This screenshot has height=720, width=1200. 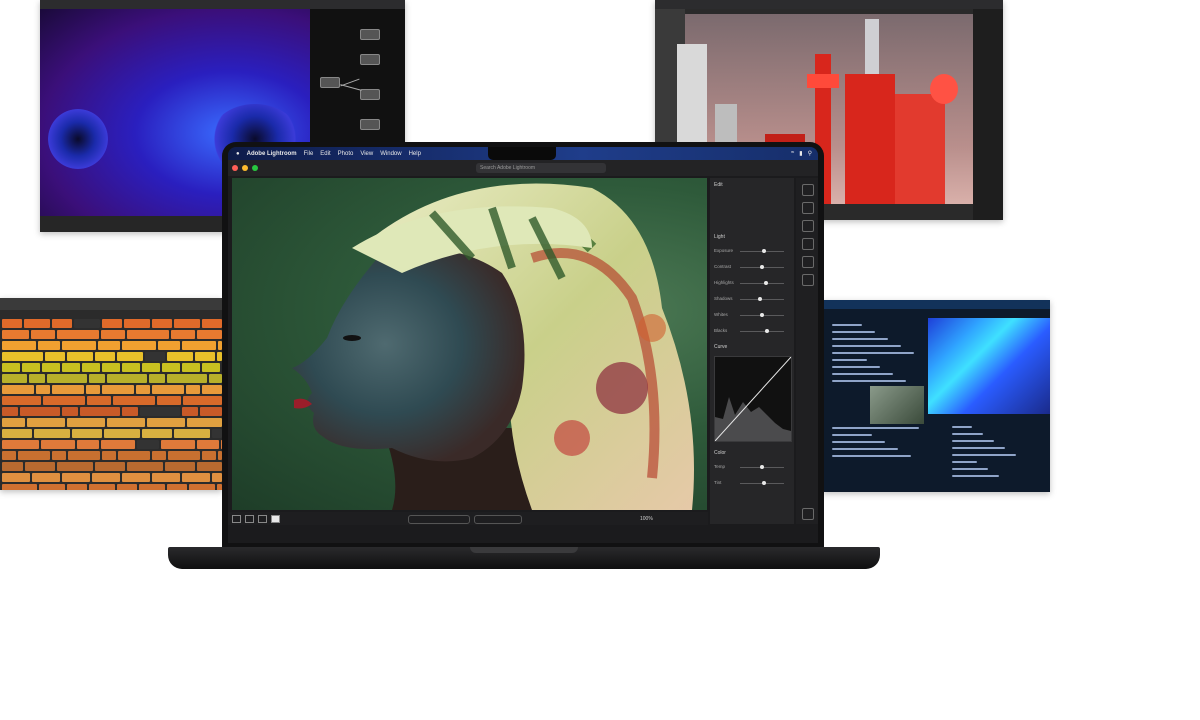 I want to click on slider-tint: Tint, so click(x=752, y=483).